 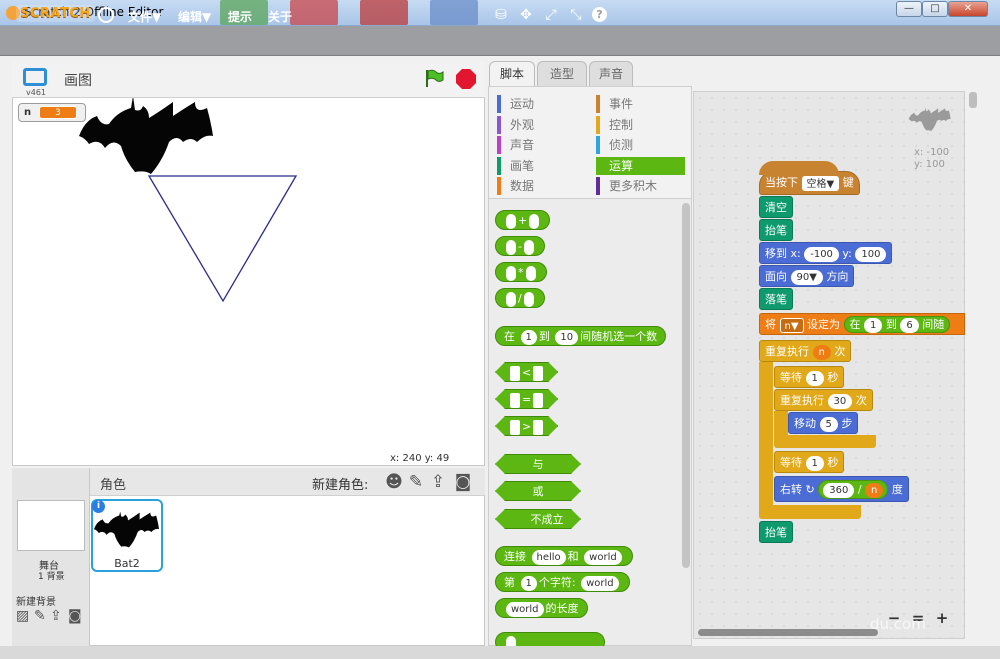 I want to click on new-backdrop-label: 新建背景, so click(x=36, y=602).